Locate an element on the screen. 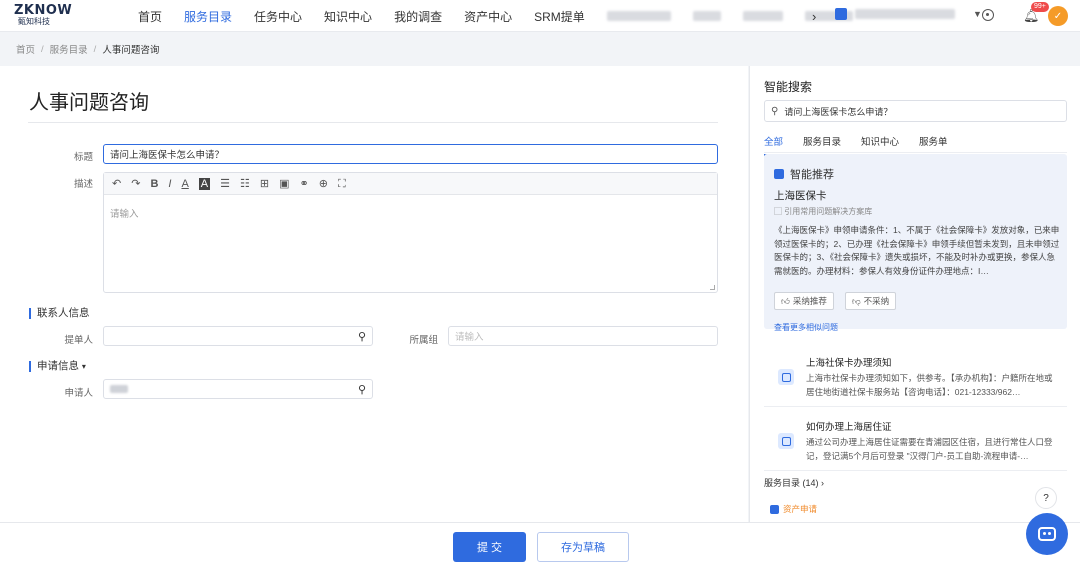 The height and width of the screenshot is (569, 1080). ai-subtitle: 上海医保卡 is located at coordinates (800, 196).